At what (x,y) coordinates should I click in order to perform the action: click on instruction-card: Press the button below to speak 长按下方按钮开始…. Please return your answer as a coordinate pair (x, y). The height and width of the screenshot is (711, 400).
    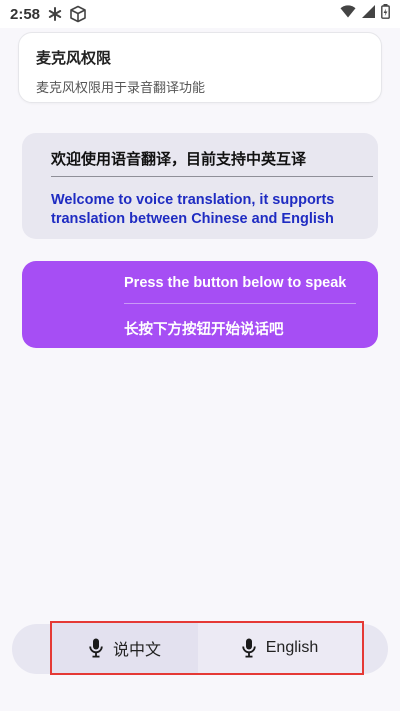
    Looking at the image, I should click on (200, 304).